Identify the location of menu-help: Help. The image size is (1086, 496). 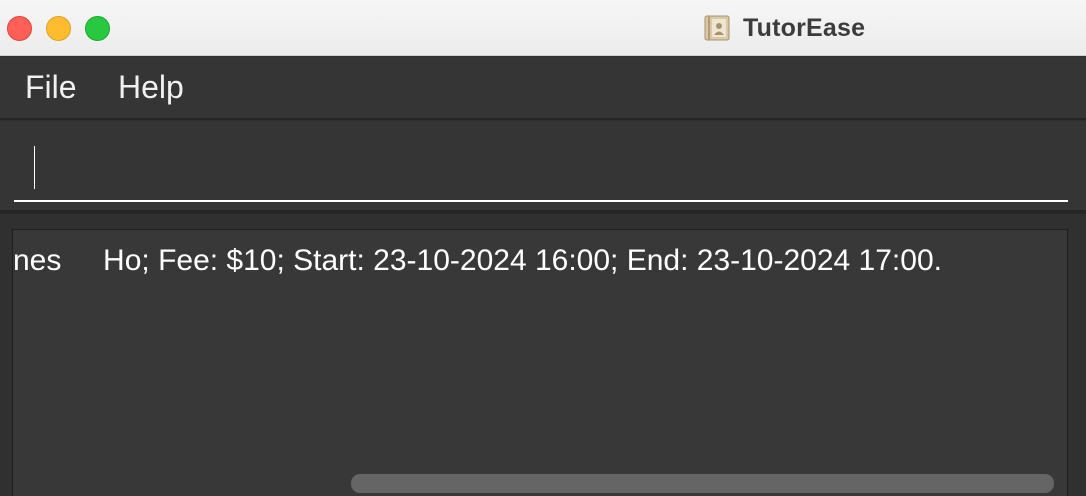
(151, 87).